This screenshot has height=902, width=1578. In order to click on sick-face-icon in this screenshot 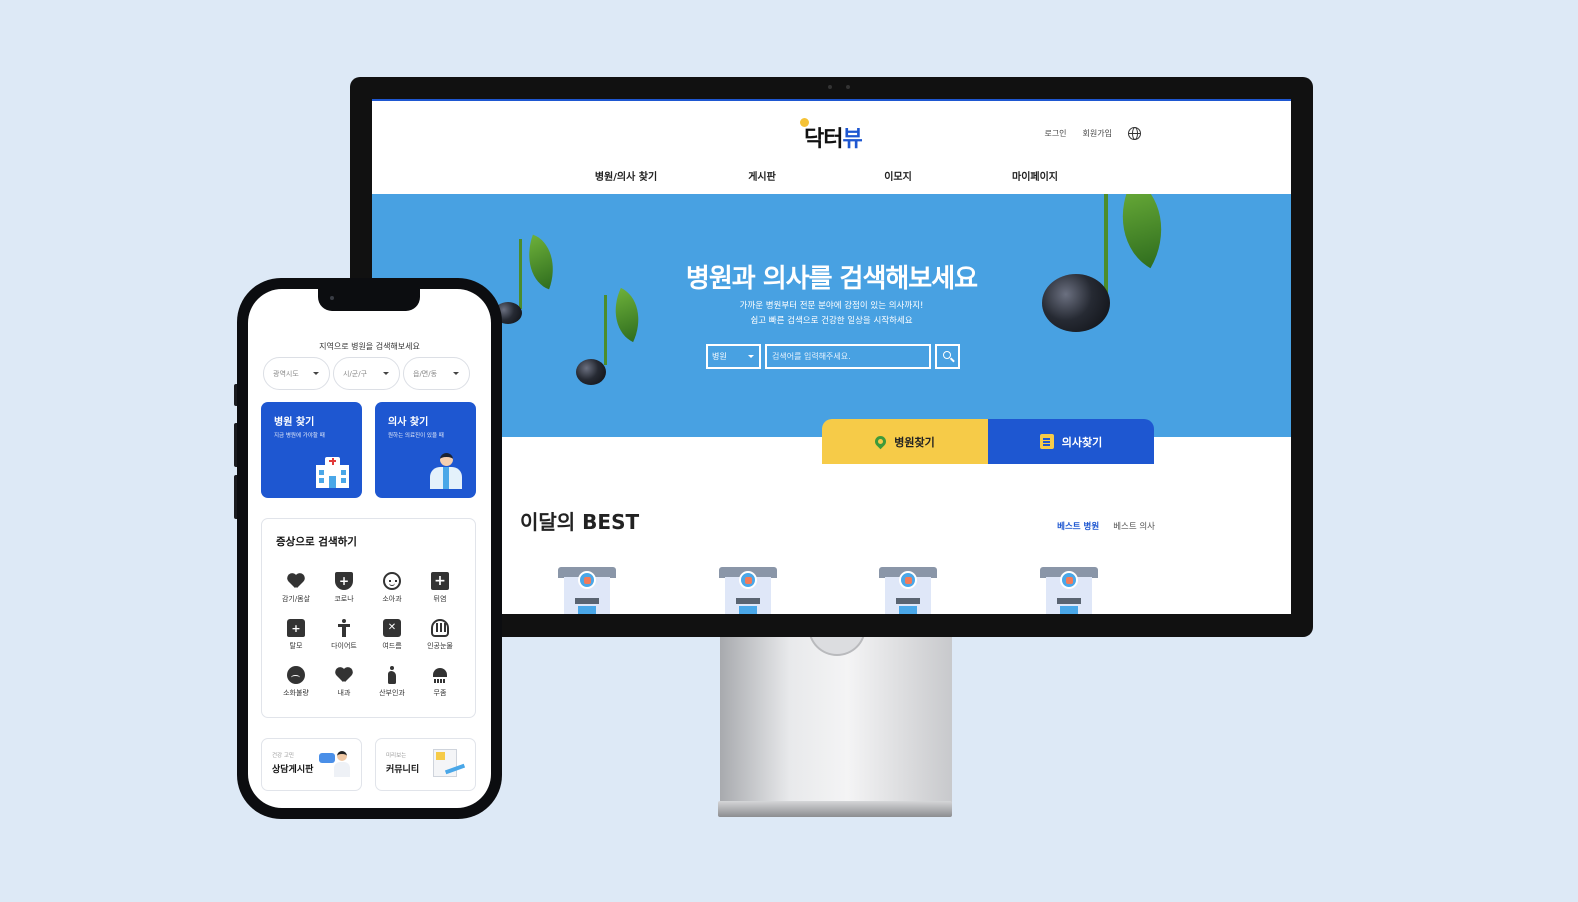, I will do `click(296, 675)`.